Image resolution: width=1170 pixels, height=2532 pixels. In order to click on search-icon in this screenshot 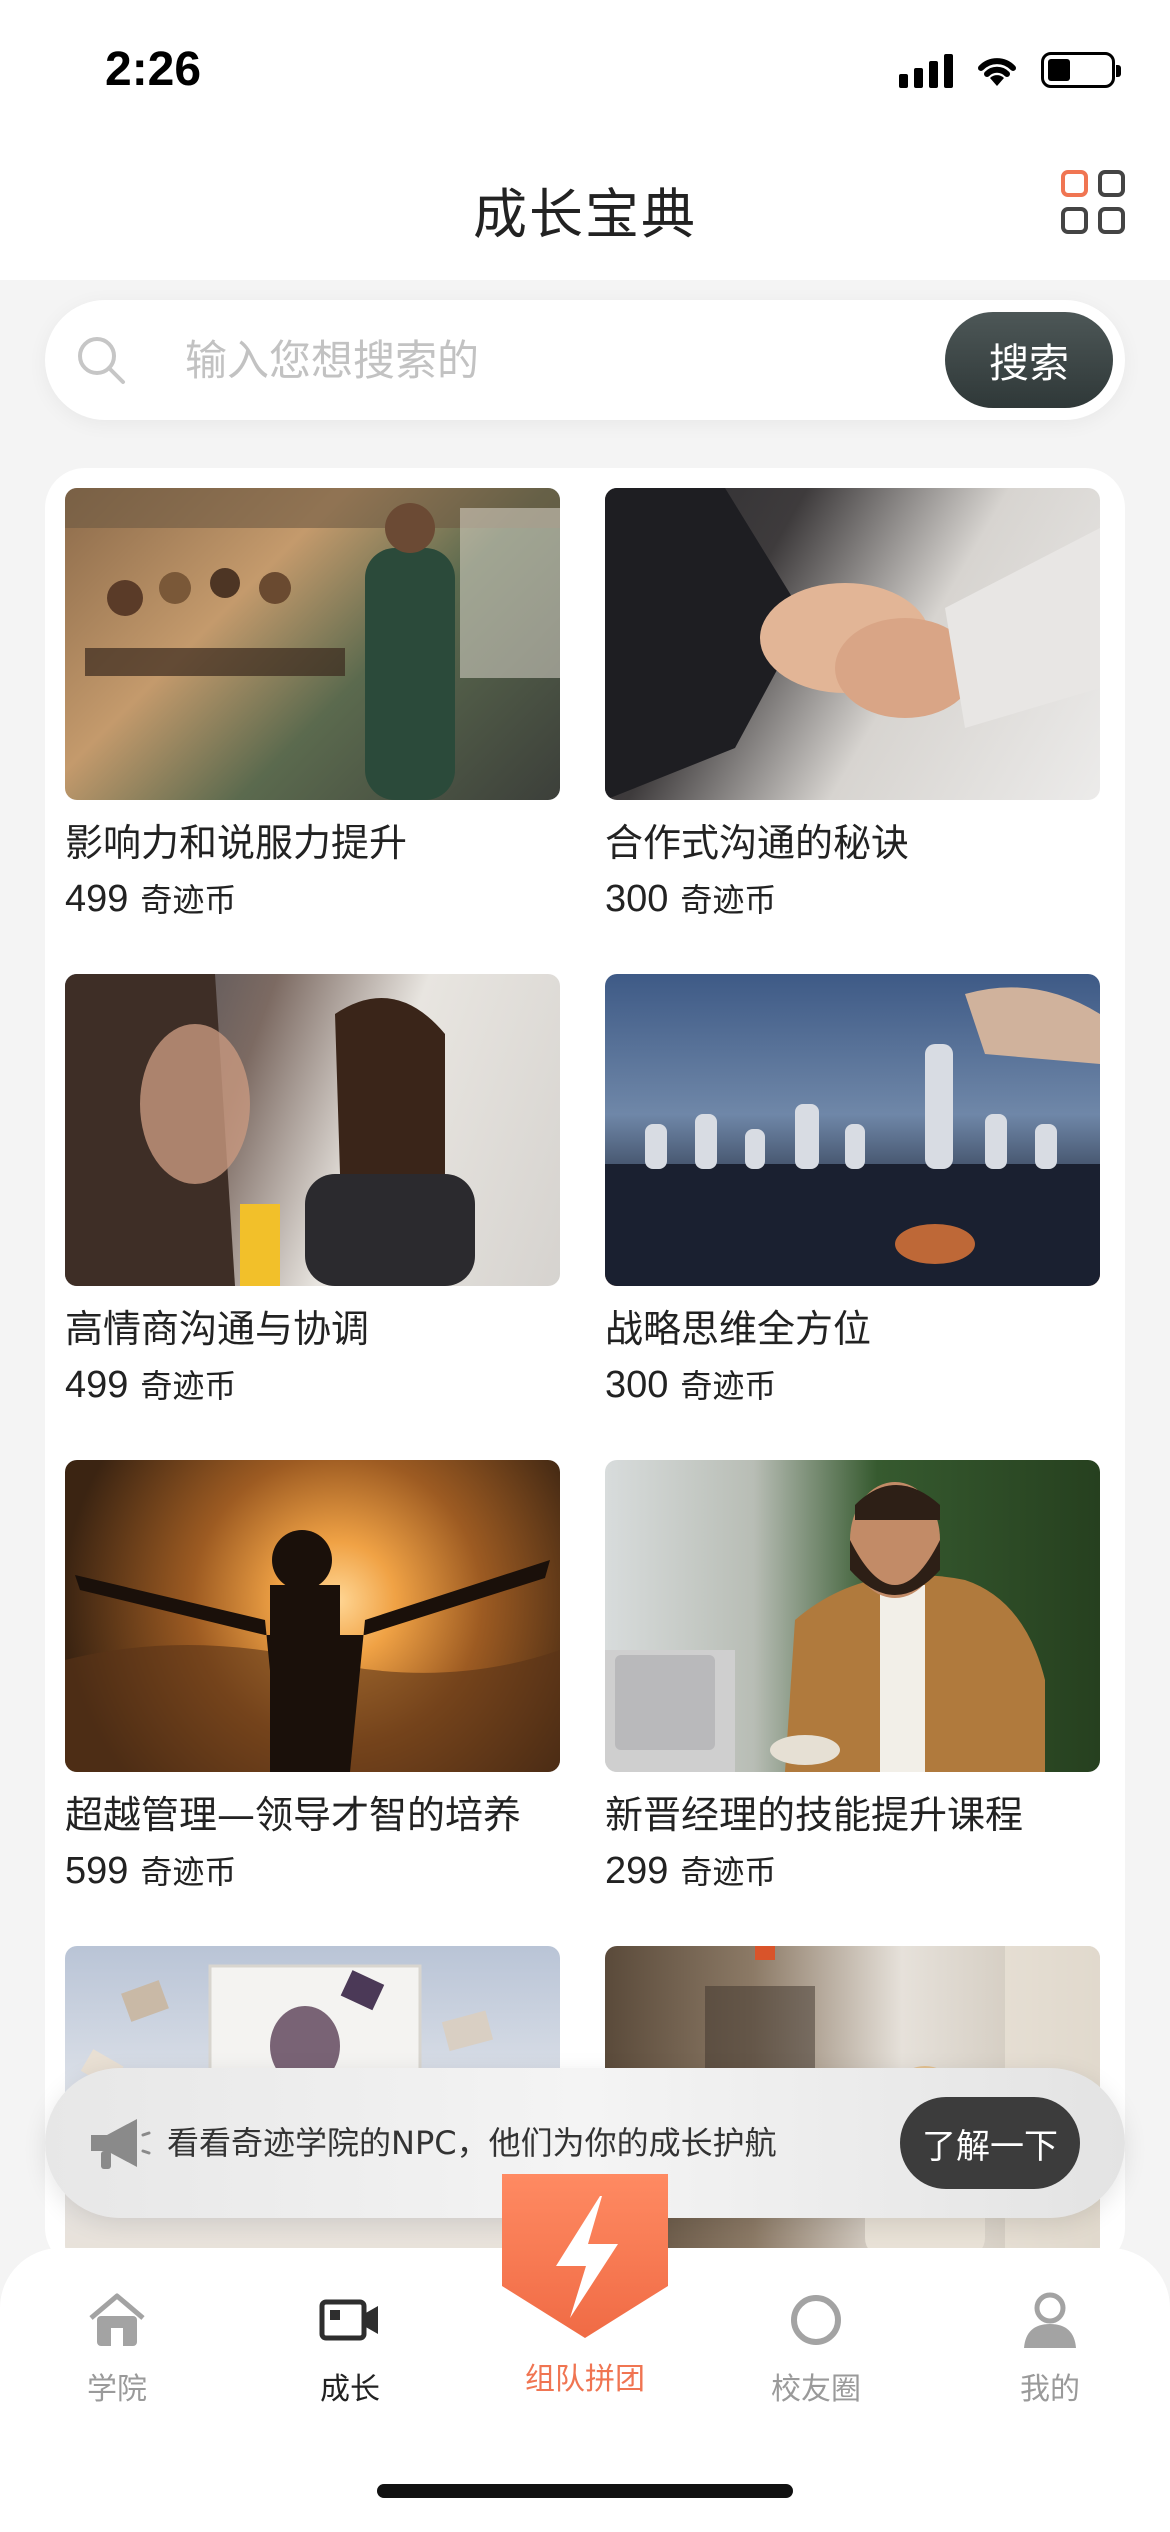, I will do `click(101, 360)`.